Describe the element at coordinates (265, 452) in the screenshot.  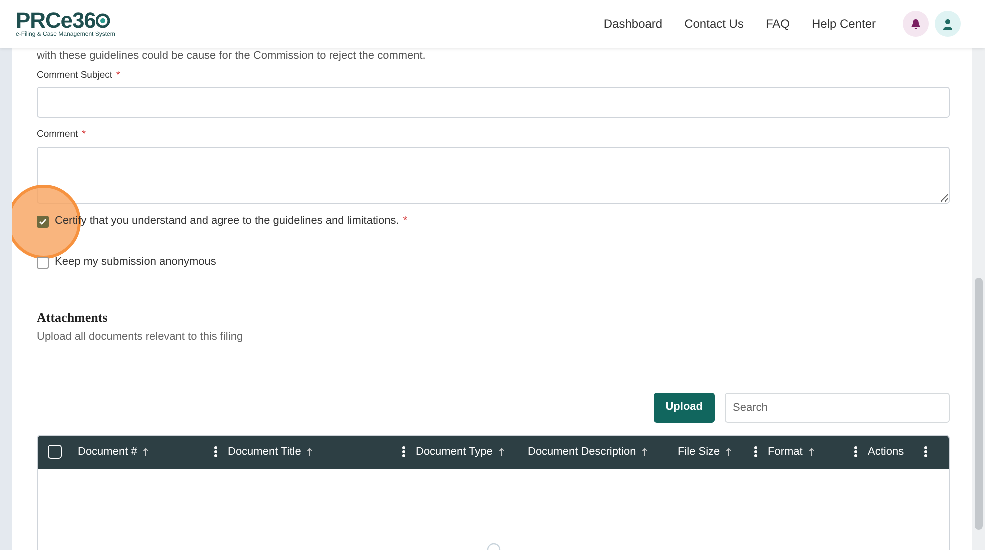
I see `column-header: Document Title` at that location.